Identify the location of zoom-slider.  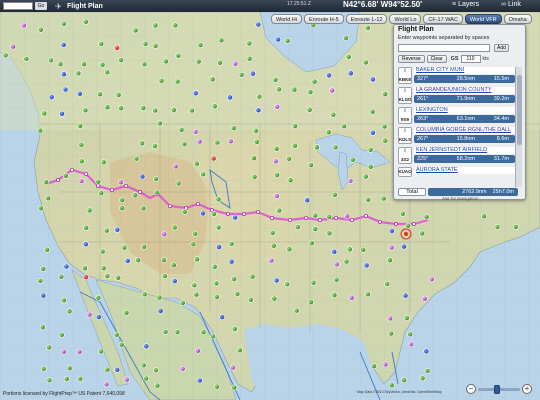
(499, 389).